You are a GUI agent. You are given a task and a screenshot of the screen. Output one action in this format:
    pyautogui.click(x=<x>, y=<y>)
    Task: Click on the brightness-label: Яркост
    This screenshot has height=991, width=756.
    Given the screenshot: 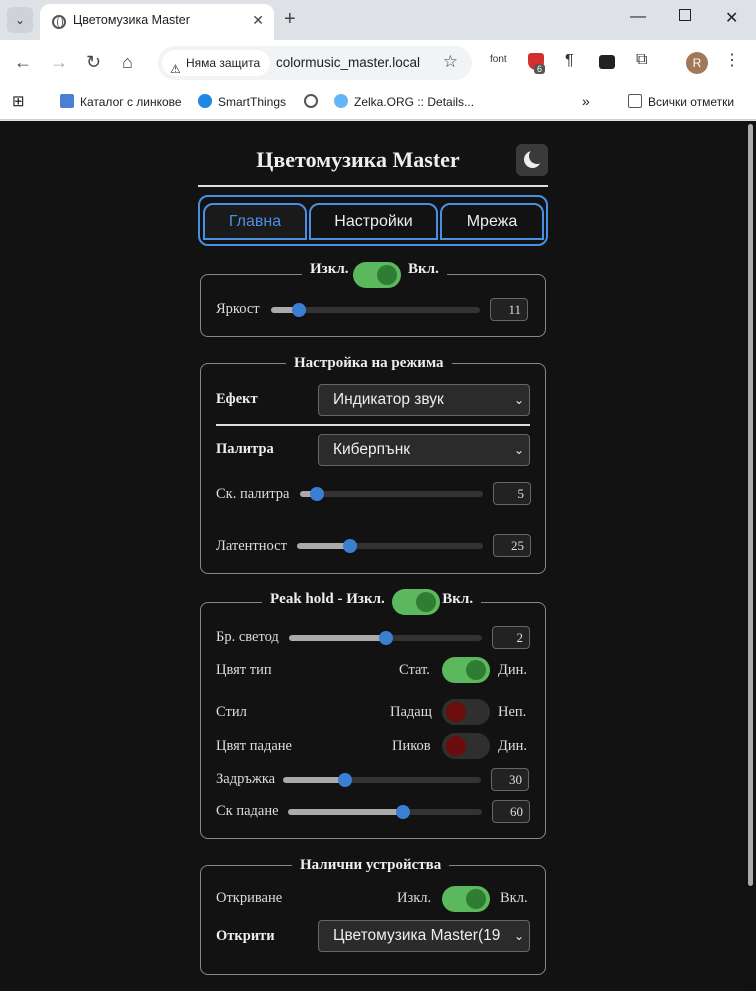 What is the action you would take?
    pyautogui.click(x=238, y=309)
    